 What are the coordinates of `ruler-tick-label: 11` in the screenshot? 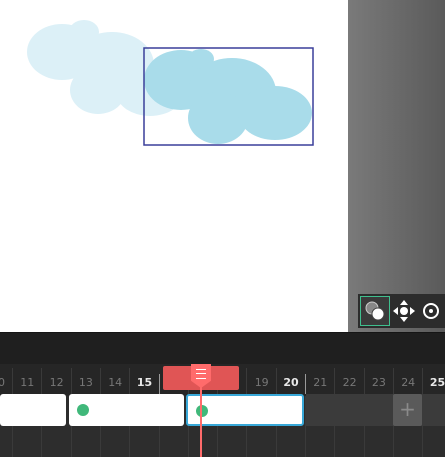 It's located at (27, 382).